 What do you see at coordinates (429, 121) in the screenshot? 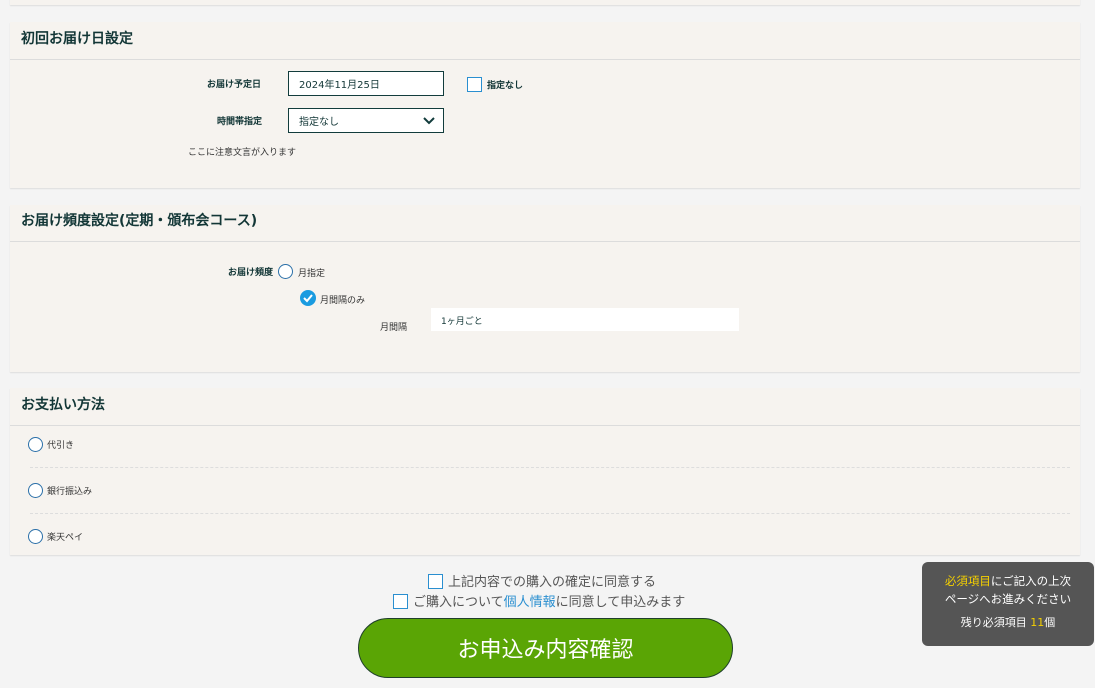
I see `chevron-down-icon` at bounding box center [429, 121].